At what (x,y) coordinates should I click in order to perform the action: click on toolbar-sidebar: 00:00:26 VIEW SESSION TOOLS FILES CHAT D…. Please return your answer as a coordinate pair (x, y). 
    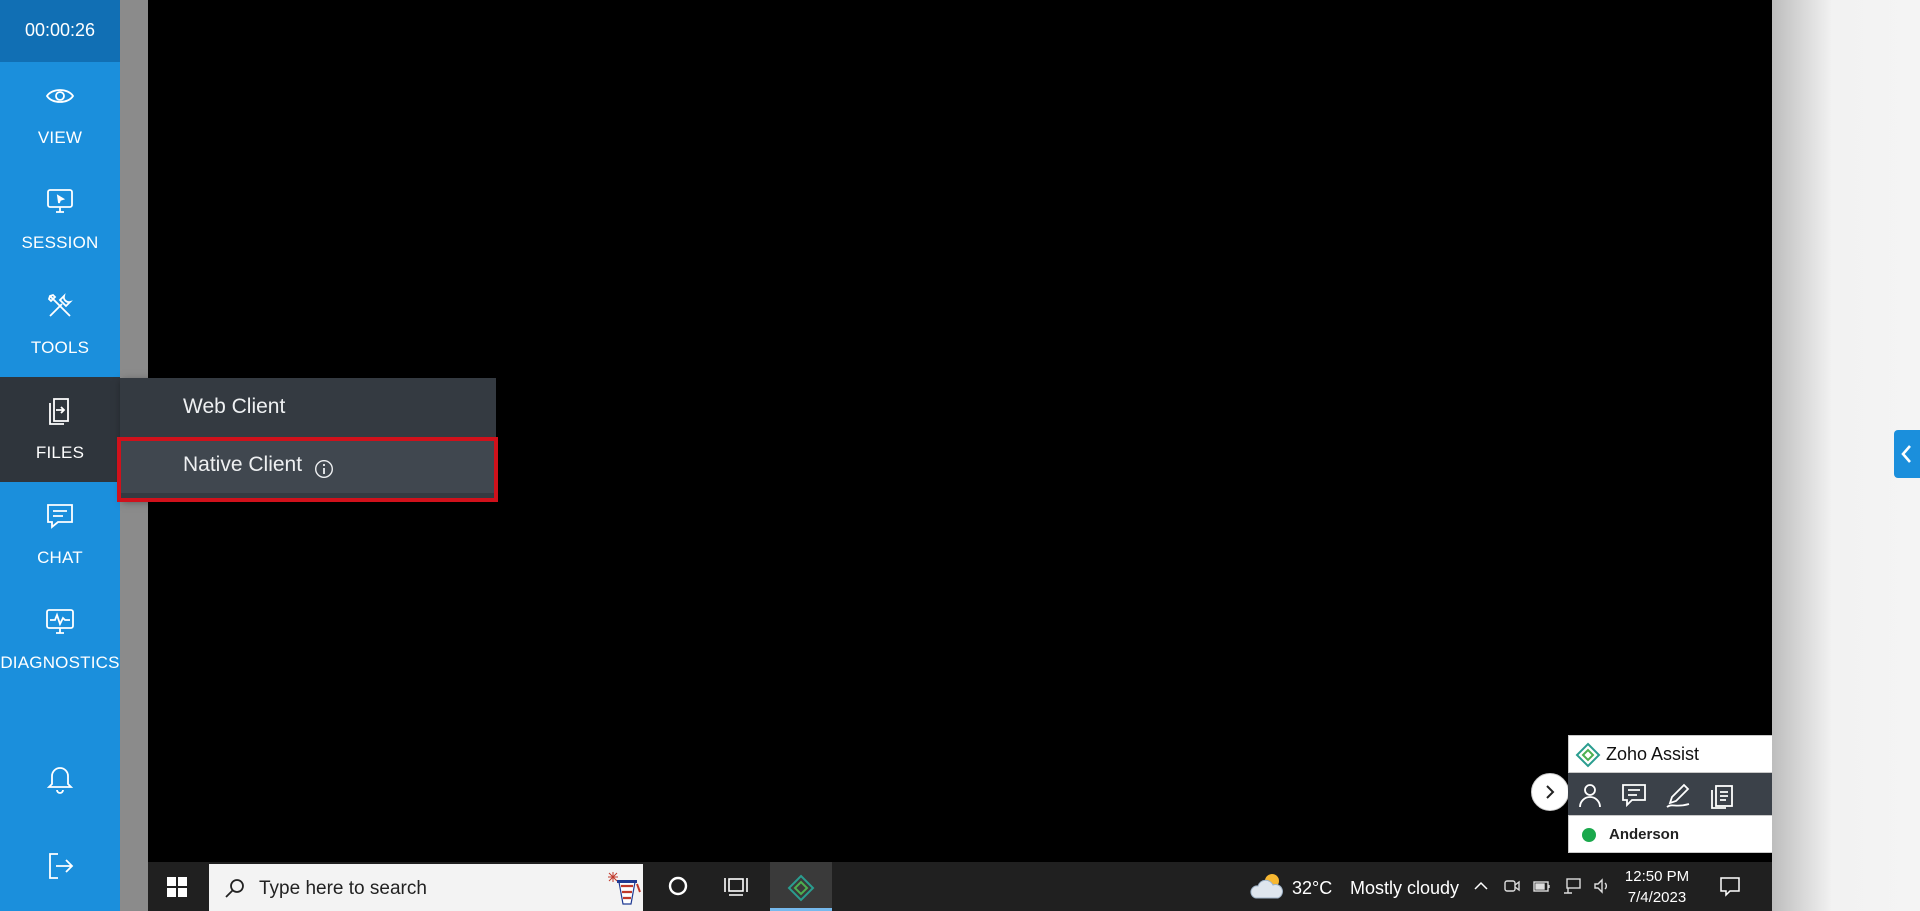
    Looking at the image, I should click on (60, 455).